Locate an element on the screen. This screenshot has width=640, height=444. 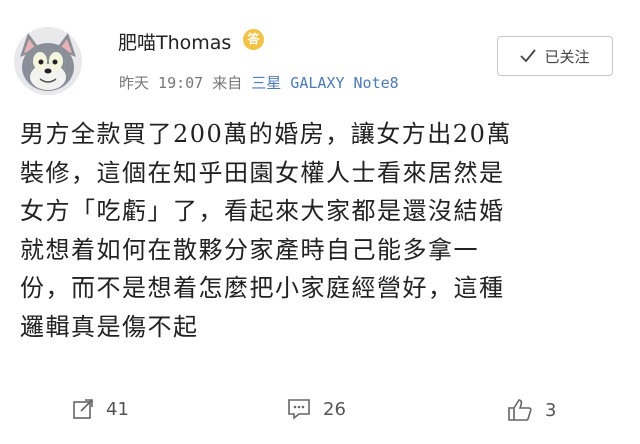
post-time: 19:07 is located at coordinates (181, 83).